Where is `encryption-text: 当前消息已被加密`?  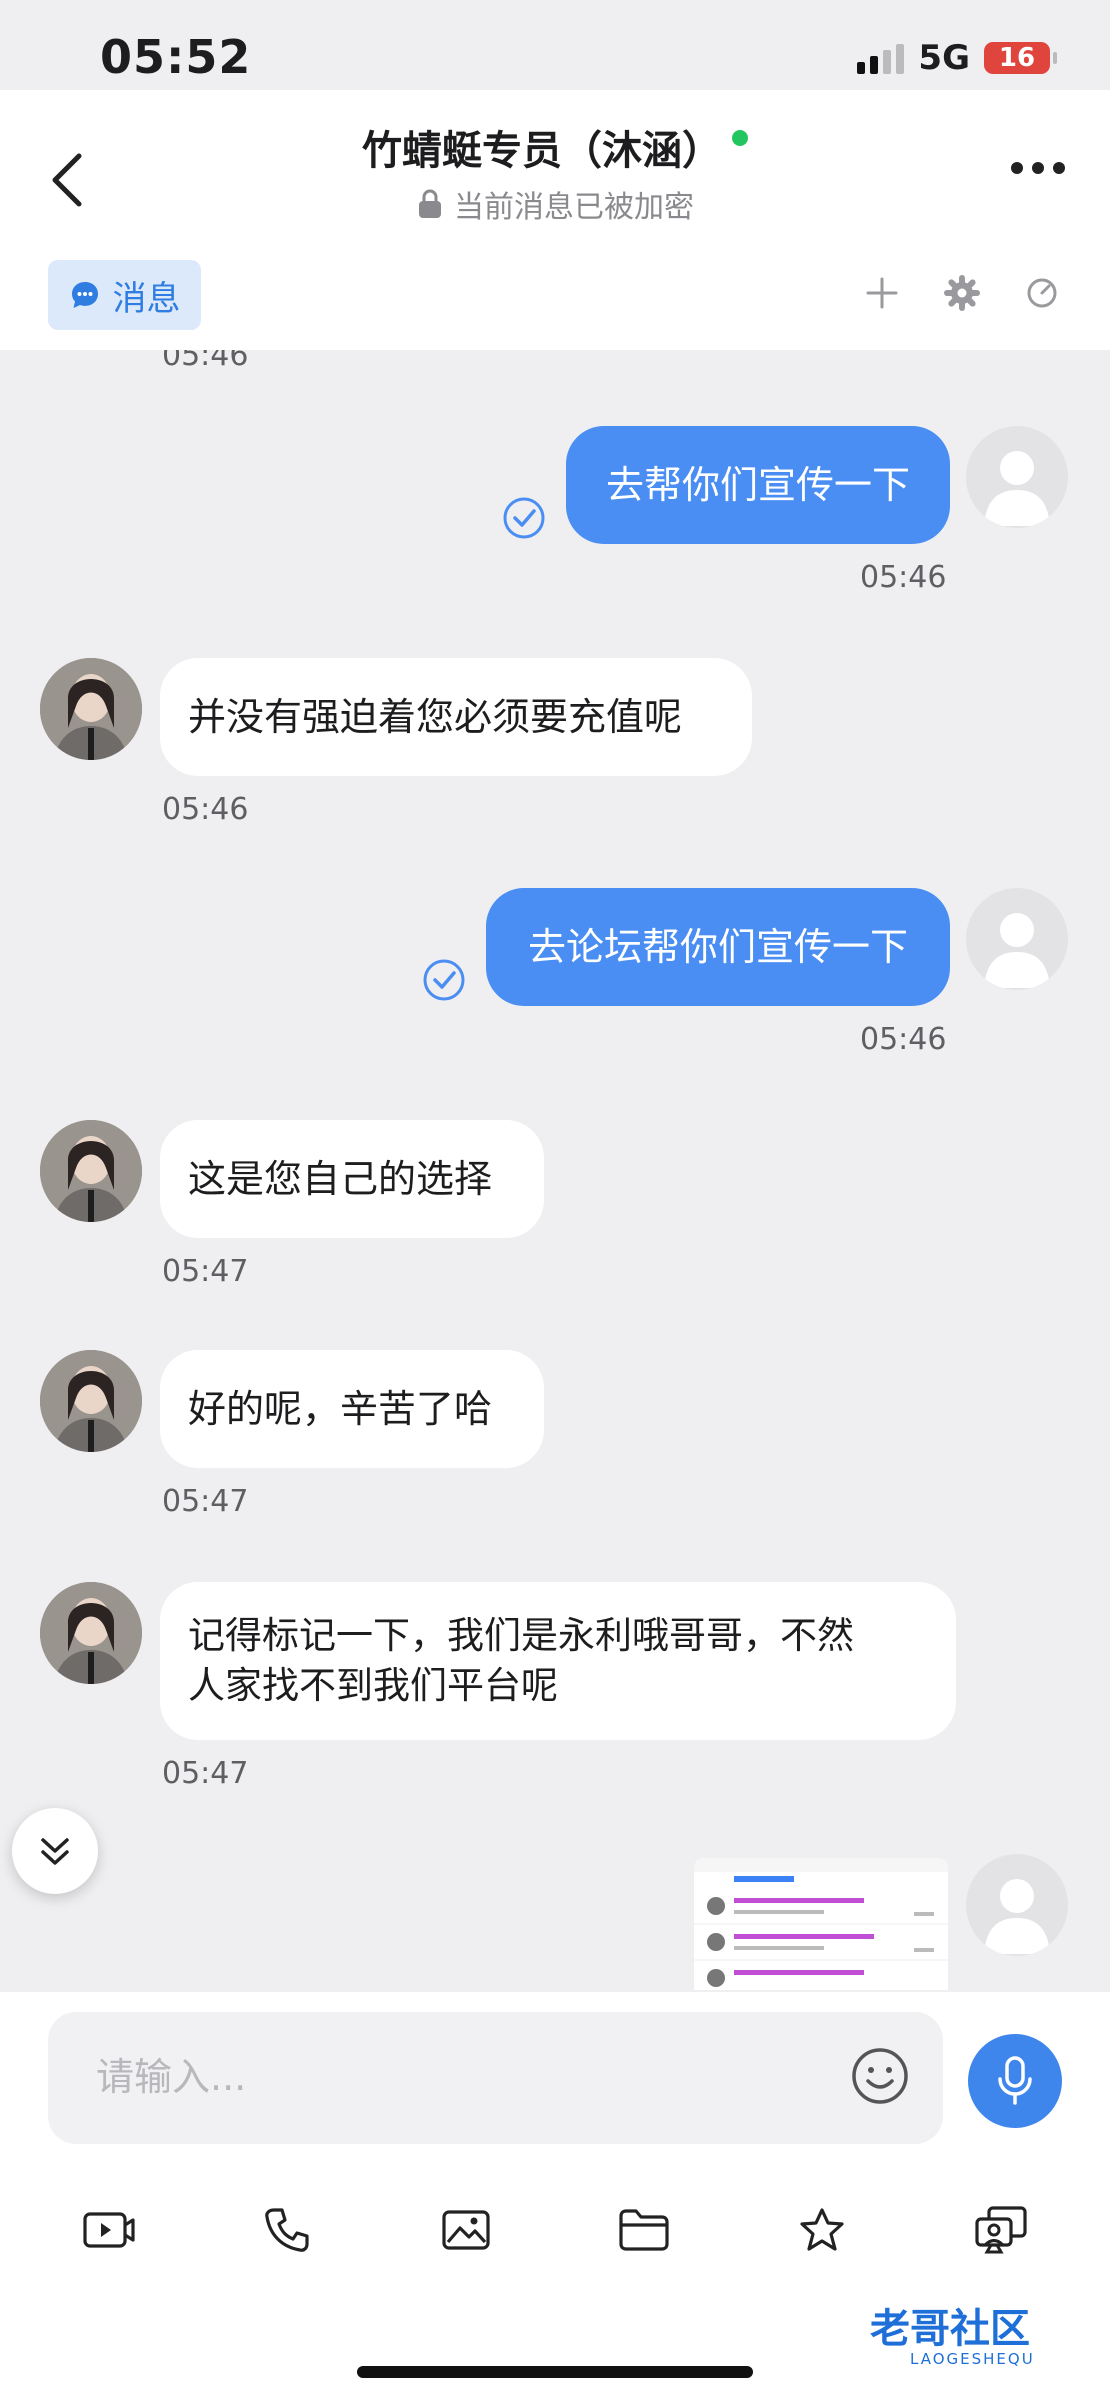
encryption-text: 当前消息已被加密 is located at coordinates (574, 207).